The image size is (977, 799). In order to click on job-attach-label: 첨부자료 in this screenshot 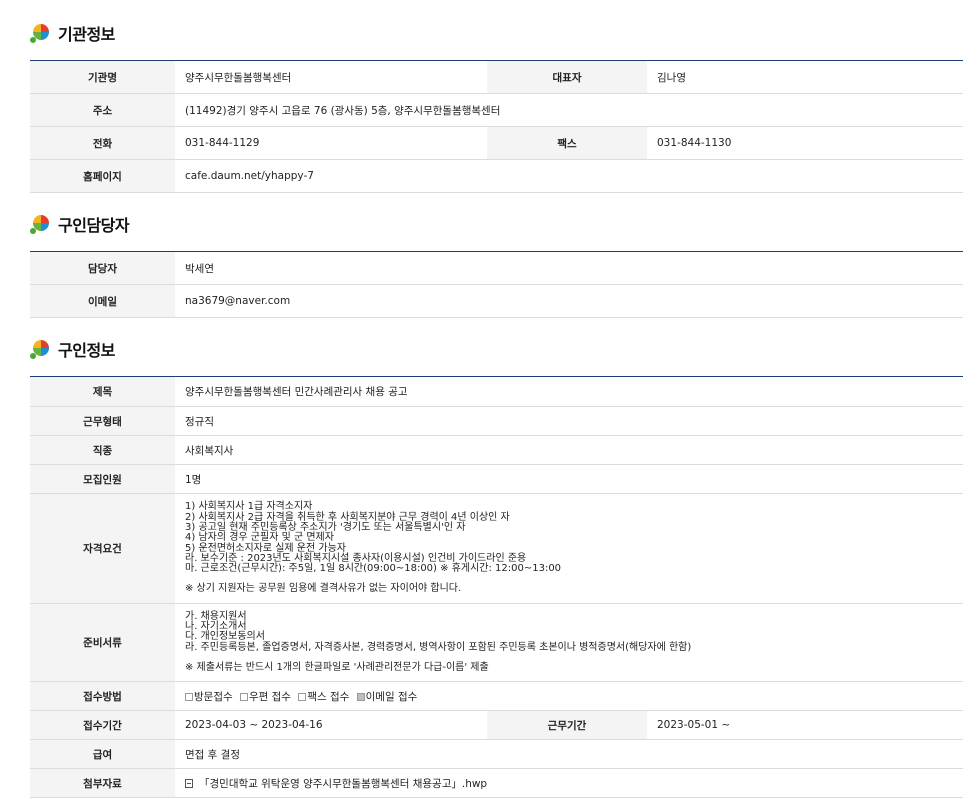, I will do `click(102, 783)`.